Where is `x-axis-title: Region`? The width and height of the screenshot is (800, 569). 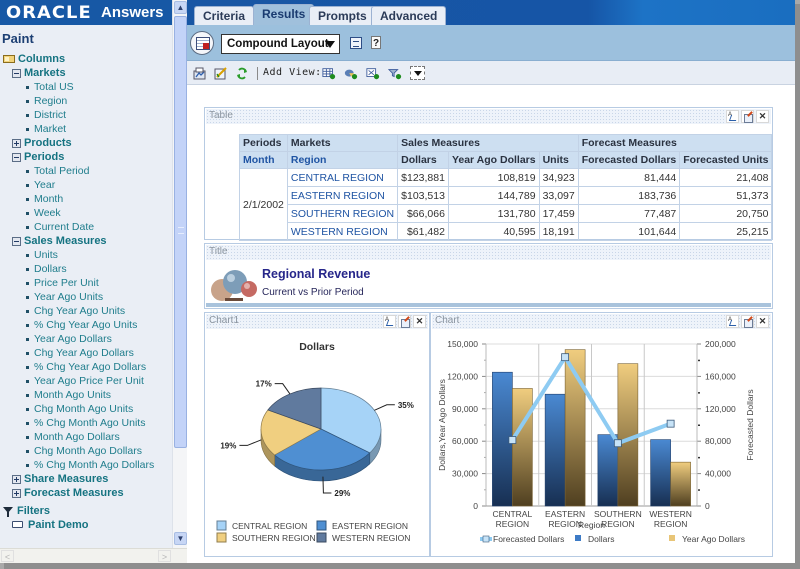 x-axis-title: Region is located at coordinates (591, 525).